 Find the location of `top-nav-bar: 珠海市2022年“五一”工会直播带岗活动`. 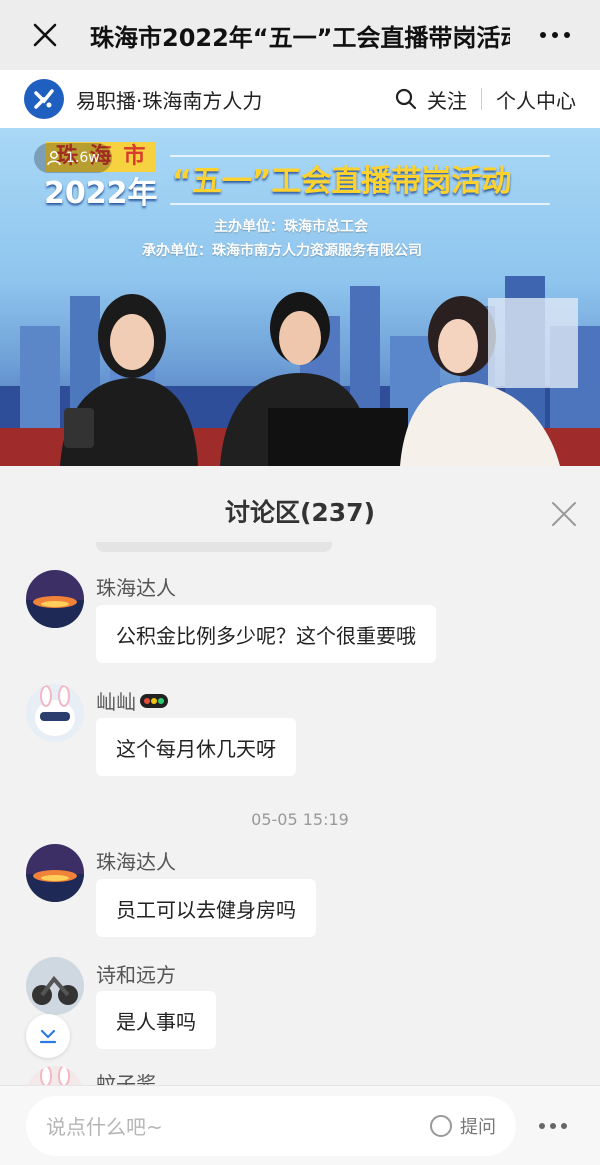

top-nav-bar: 珠海市2022年“五一”工会直播带岗活动 is located at coordinates (300, 35).